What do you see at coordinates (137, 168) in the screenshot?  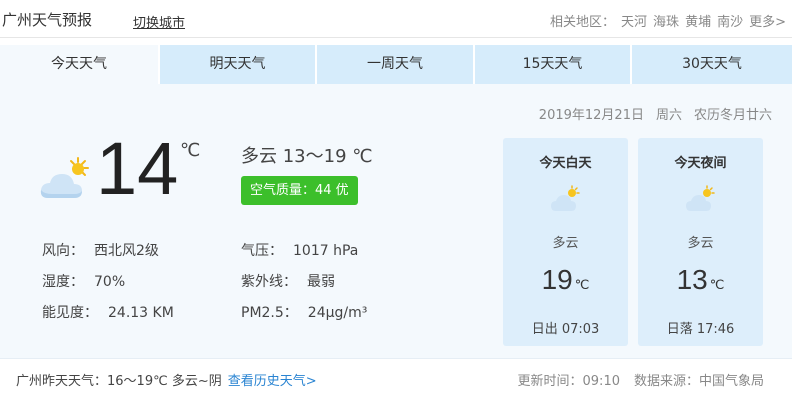 I see `current-temperature: 14` at bounding box center [137, 168].